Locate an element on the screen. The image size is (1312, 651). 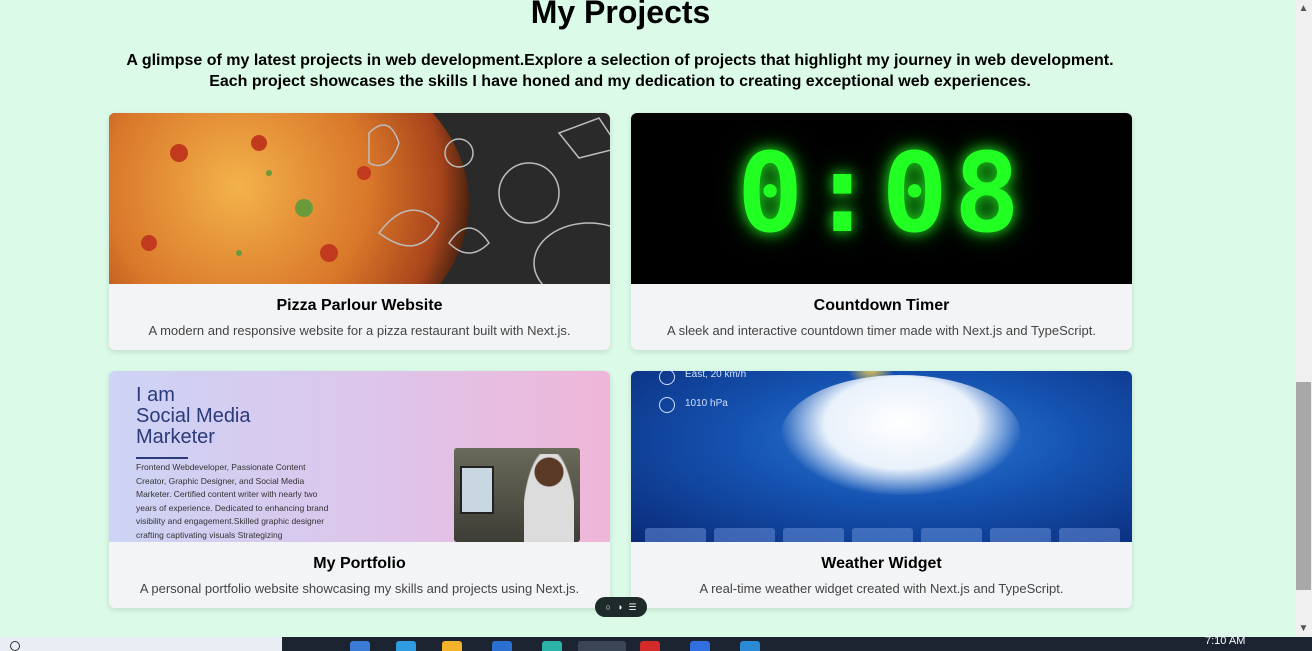
project-title: Countdown Timer is located at coordinates (881, 305).